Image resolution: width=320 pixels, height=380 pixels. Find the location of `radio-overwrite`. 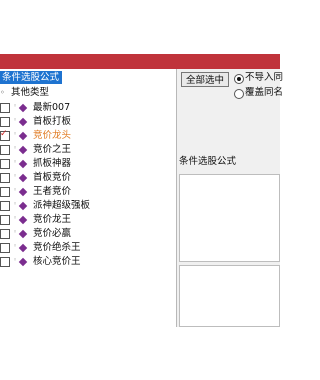

radio-overwrite is located at coordinates (239, 94).